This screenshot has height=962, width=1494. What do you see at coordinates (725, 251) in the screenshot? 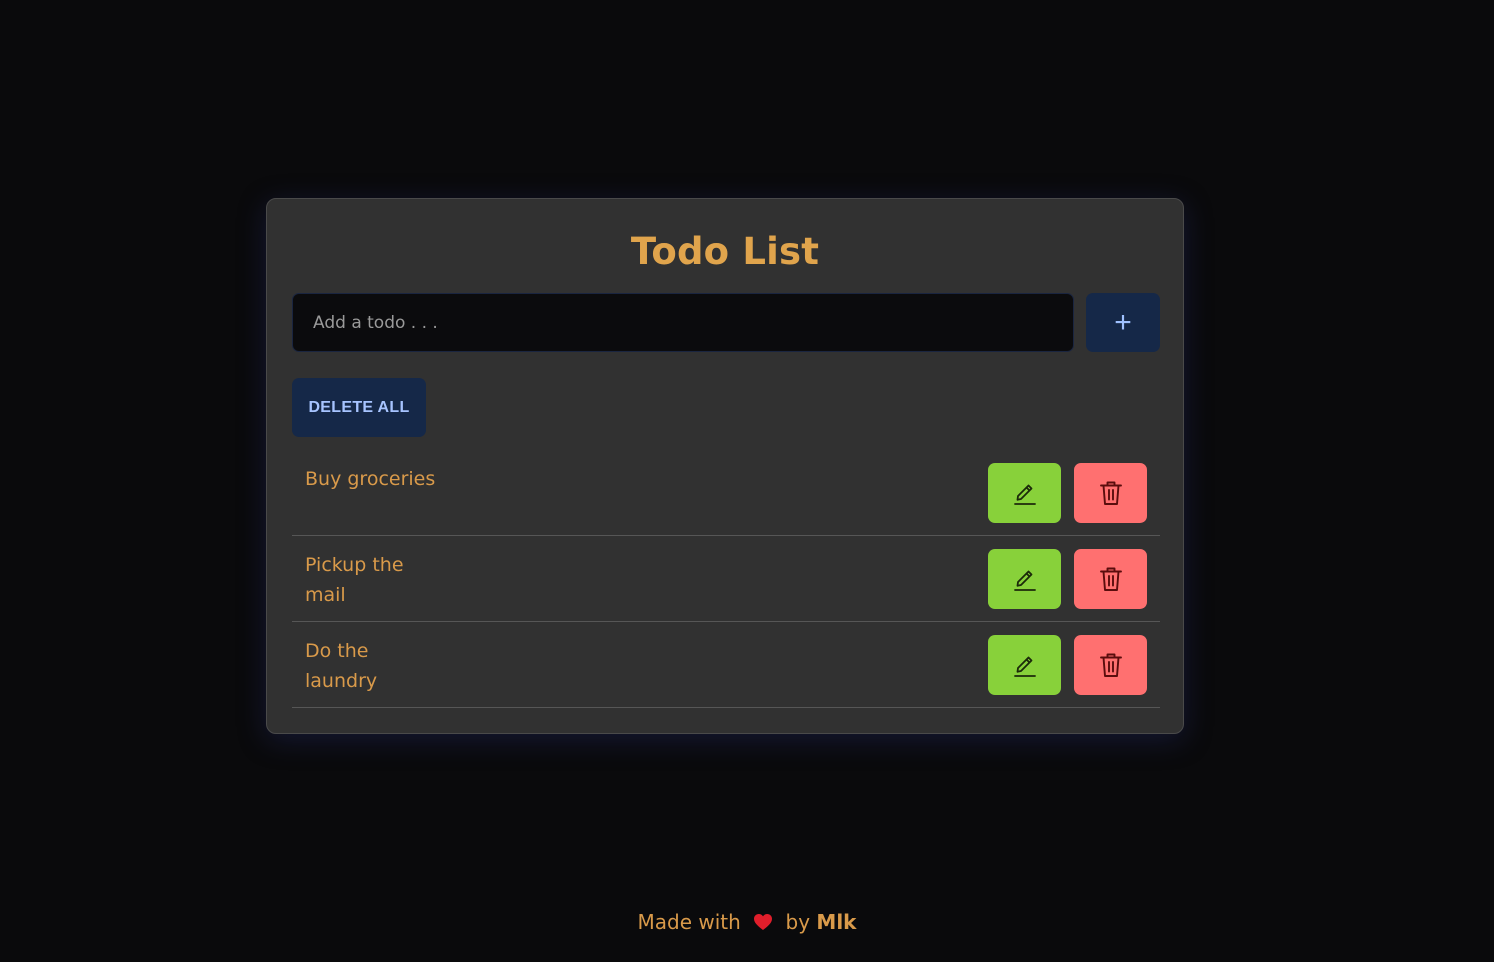
I see `page-title: Todo List` at bounding box center [725, 251].